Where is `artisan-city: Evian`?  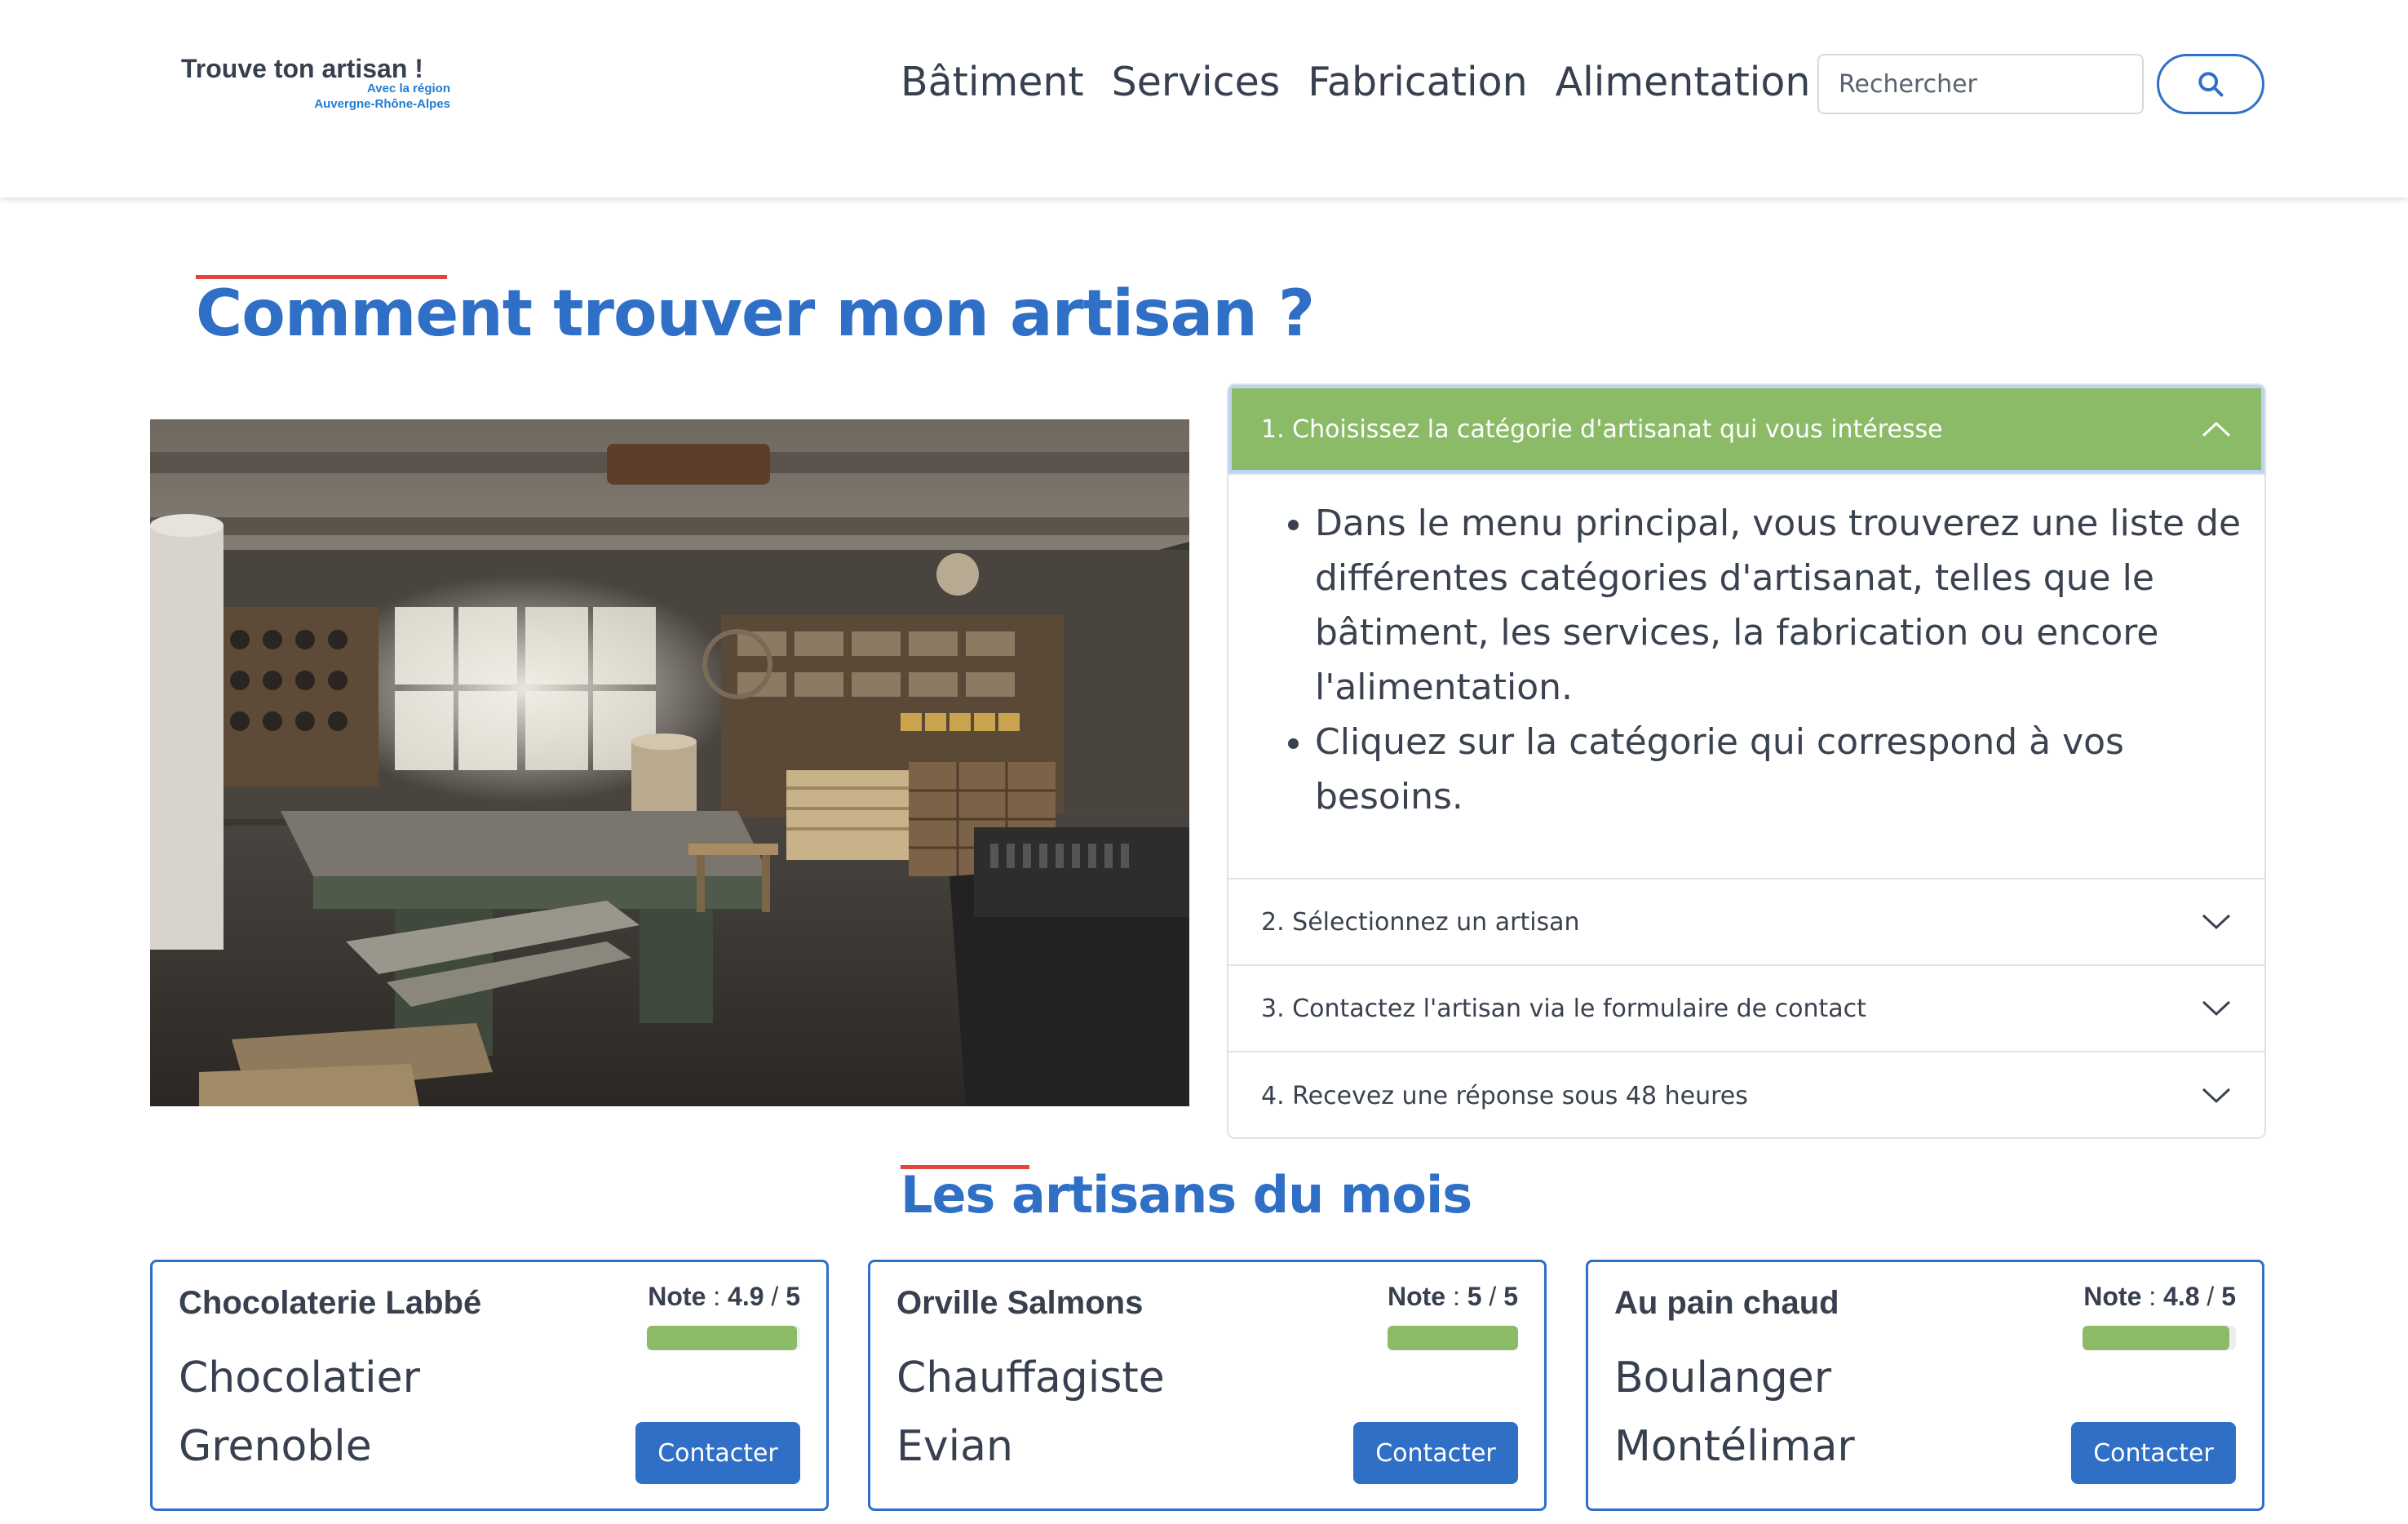 artisan-city: Evian is located at coordinates (954, 1446).